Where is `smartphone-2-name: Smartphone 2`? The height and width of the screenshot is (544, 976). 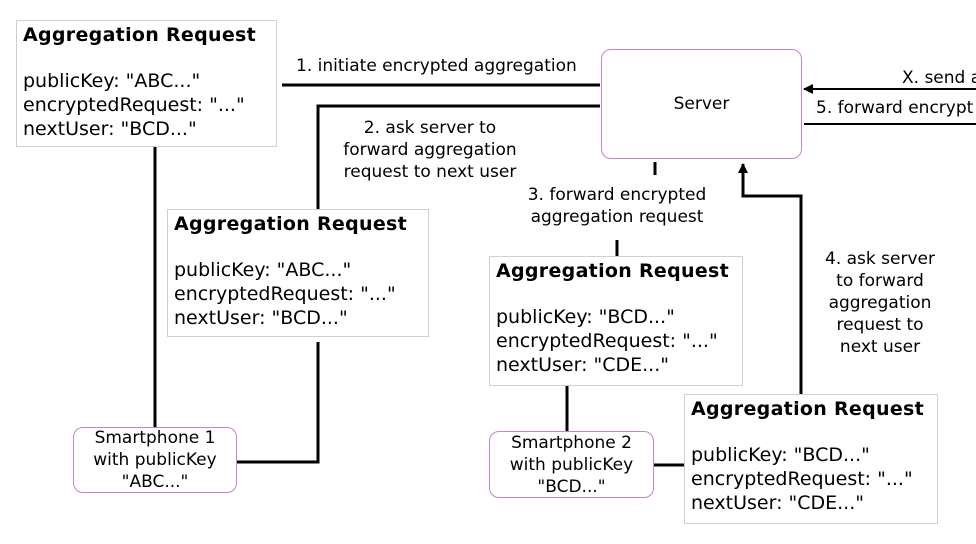 smartphone-2-name: Smartphone 2 is located at coordinates (571, 442).